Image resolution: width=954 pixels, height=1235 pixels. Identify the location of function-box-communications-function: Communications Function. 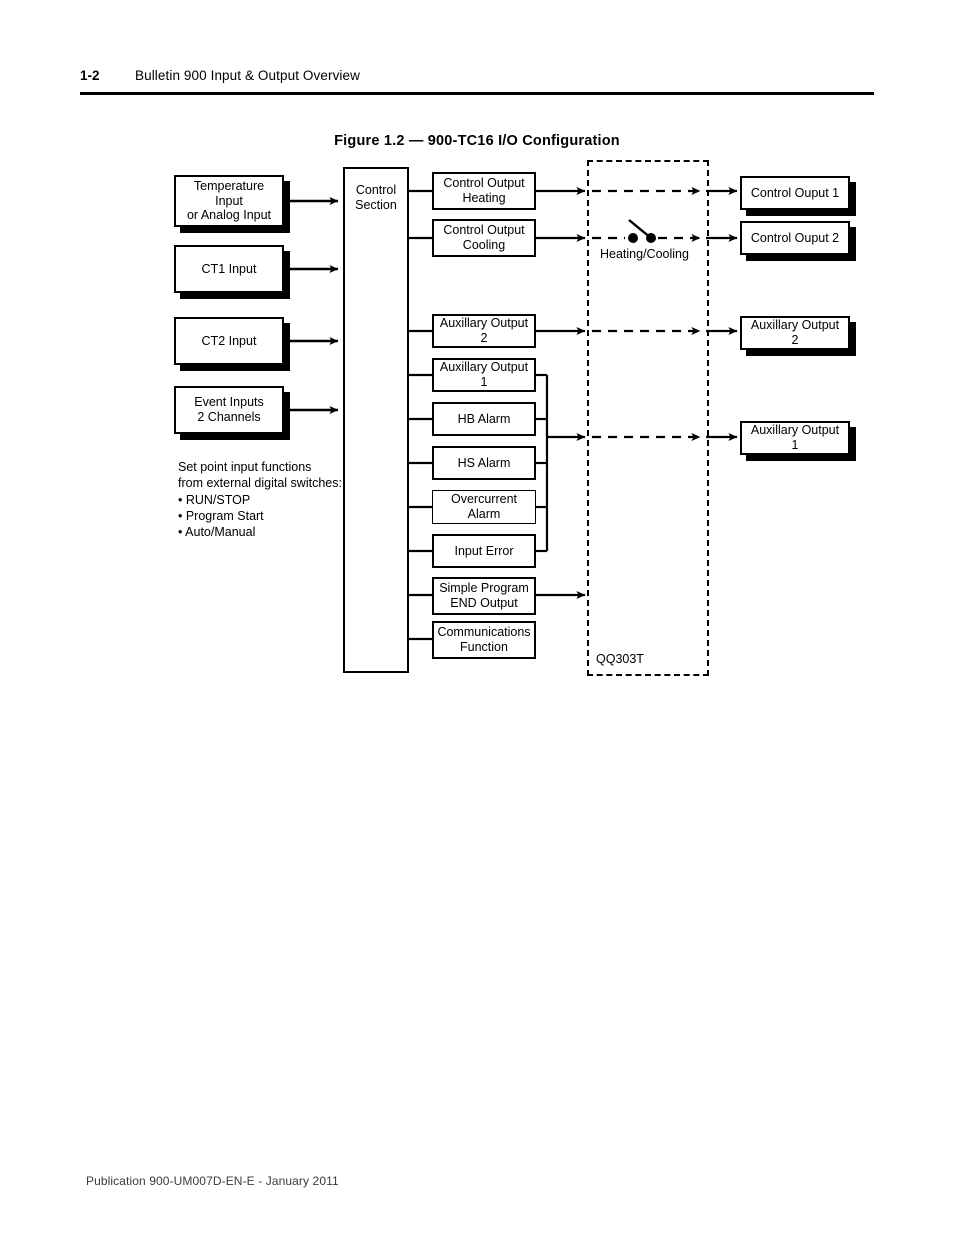
(484, 640).